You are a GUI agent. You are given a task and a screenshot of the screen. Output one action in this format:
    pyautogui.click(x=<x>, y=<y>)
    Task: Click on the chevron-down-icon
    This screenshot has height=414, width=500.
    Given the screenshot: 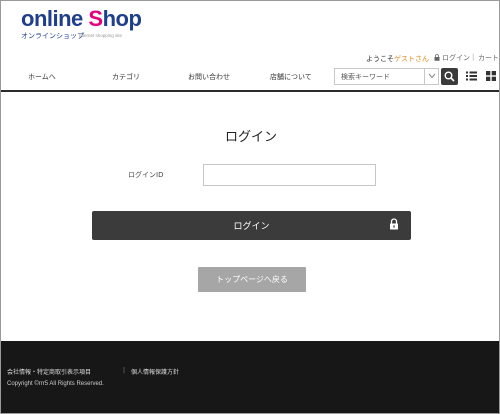 What is the action you would take?
    pyautogui.click(x=432, y=76)
    